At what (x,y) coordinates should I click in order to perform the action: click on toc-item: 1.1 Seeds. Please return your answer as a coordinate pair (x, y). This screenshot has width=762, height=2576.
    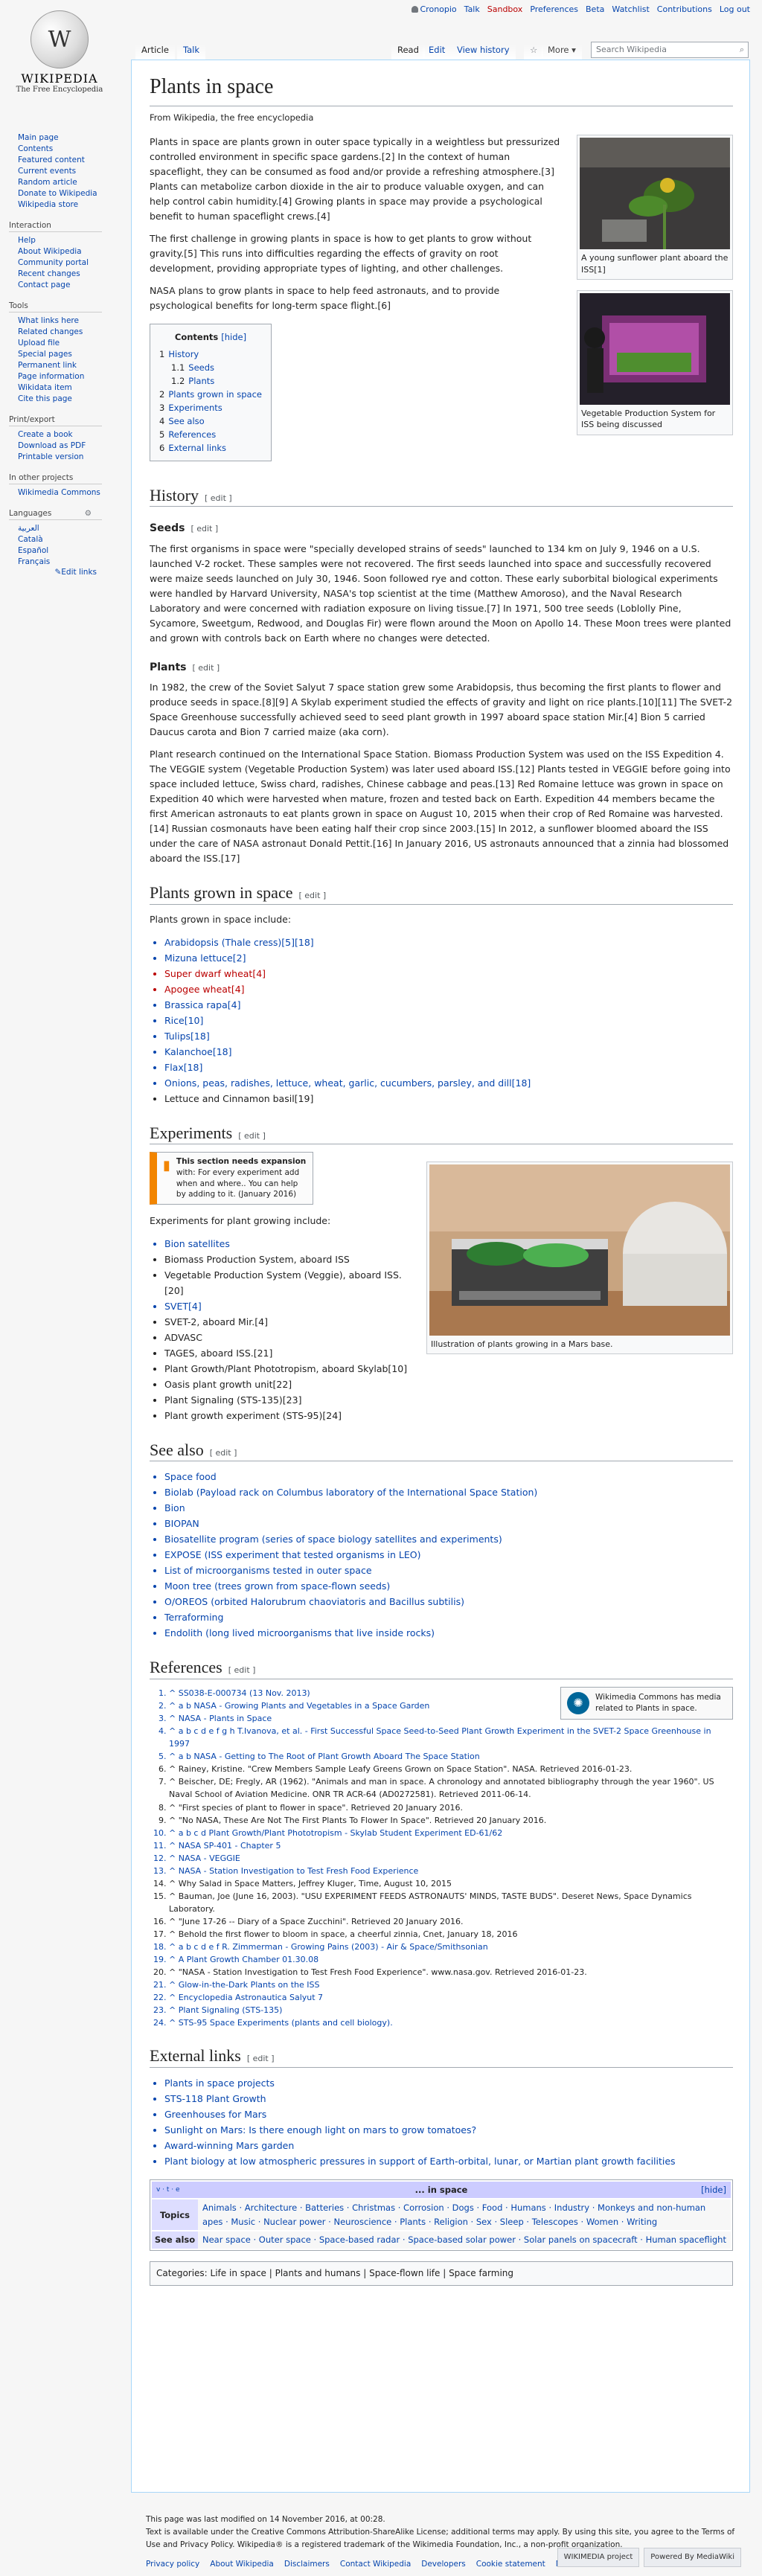
    Looking at the image, I should click on (210, 367).